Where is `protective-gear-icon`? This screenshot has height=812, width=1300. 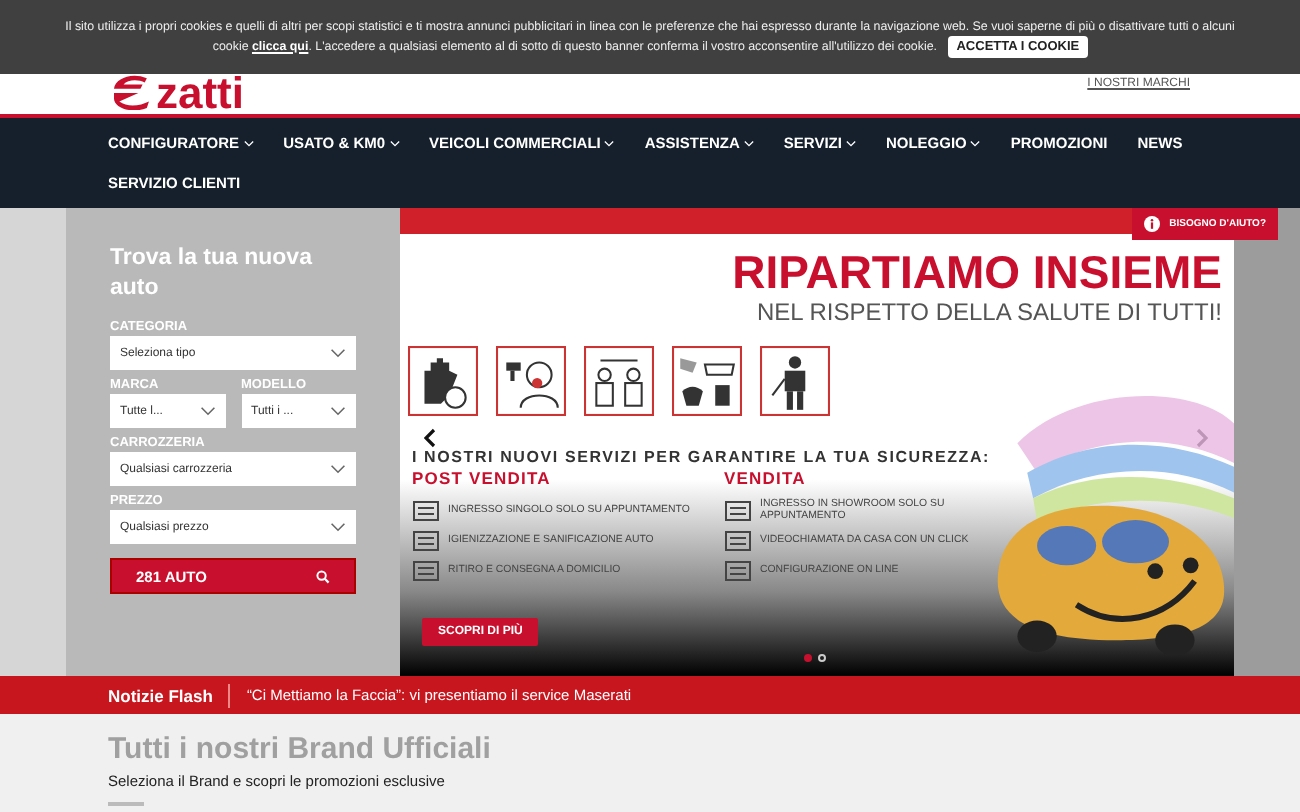
protective-gear-icon is located at coordinates (707, 381).